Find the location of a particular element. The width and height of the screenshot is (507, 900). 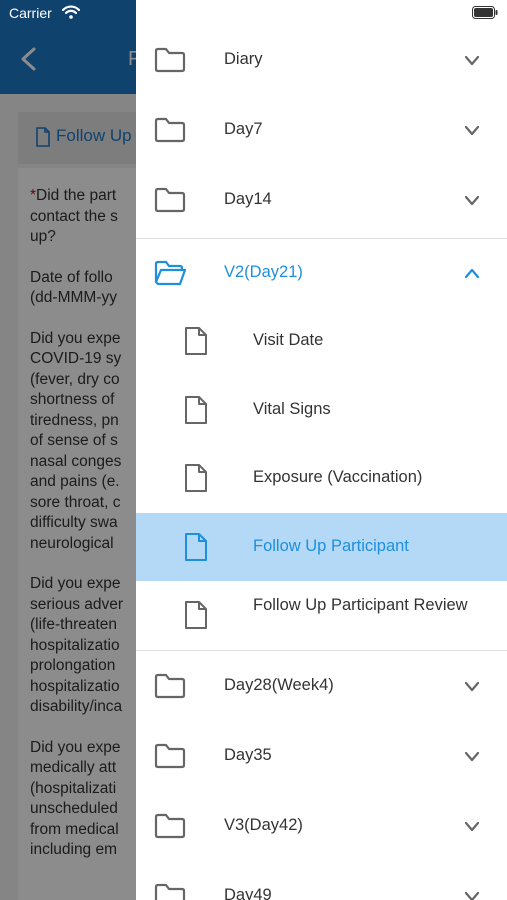

folder-label: Day28(Week4) is located at coordinates (279, 685).